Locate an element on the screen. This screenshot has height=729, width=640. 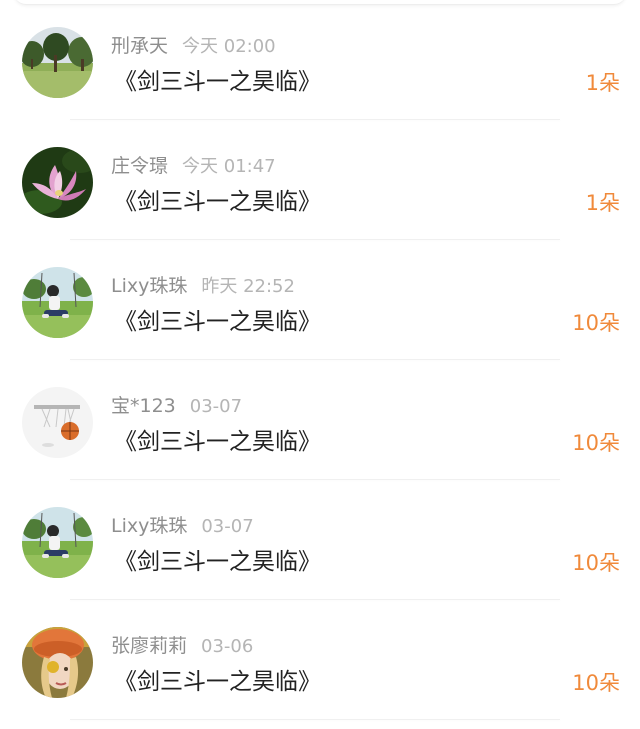
orange-hat-girl-avatar is located at coordinates (57, 662).